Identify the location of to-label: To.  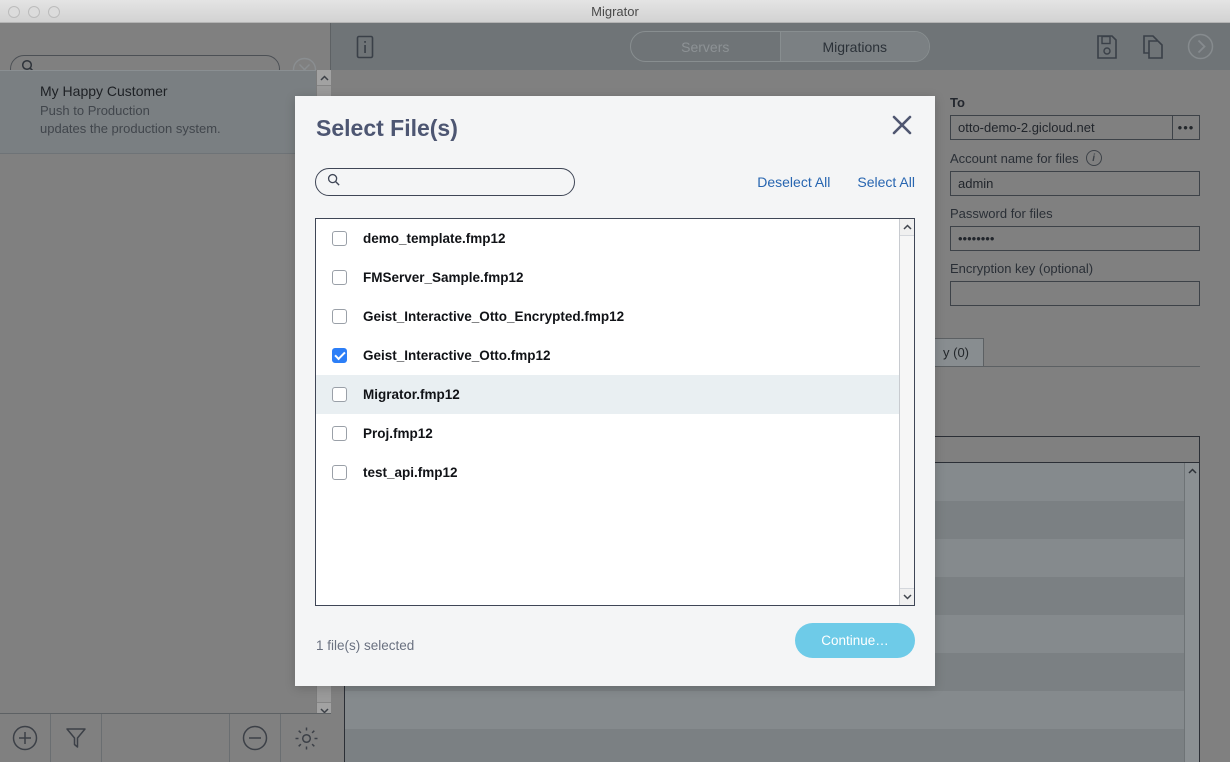
(957, 102).